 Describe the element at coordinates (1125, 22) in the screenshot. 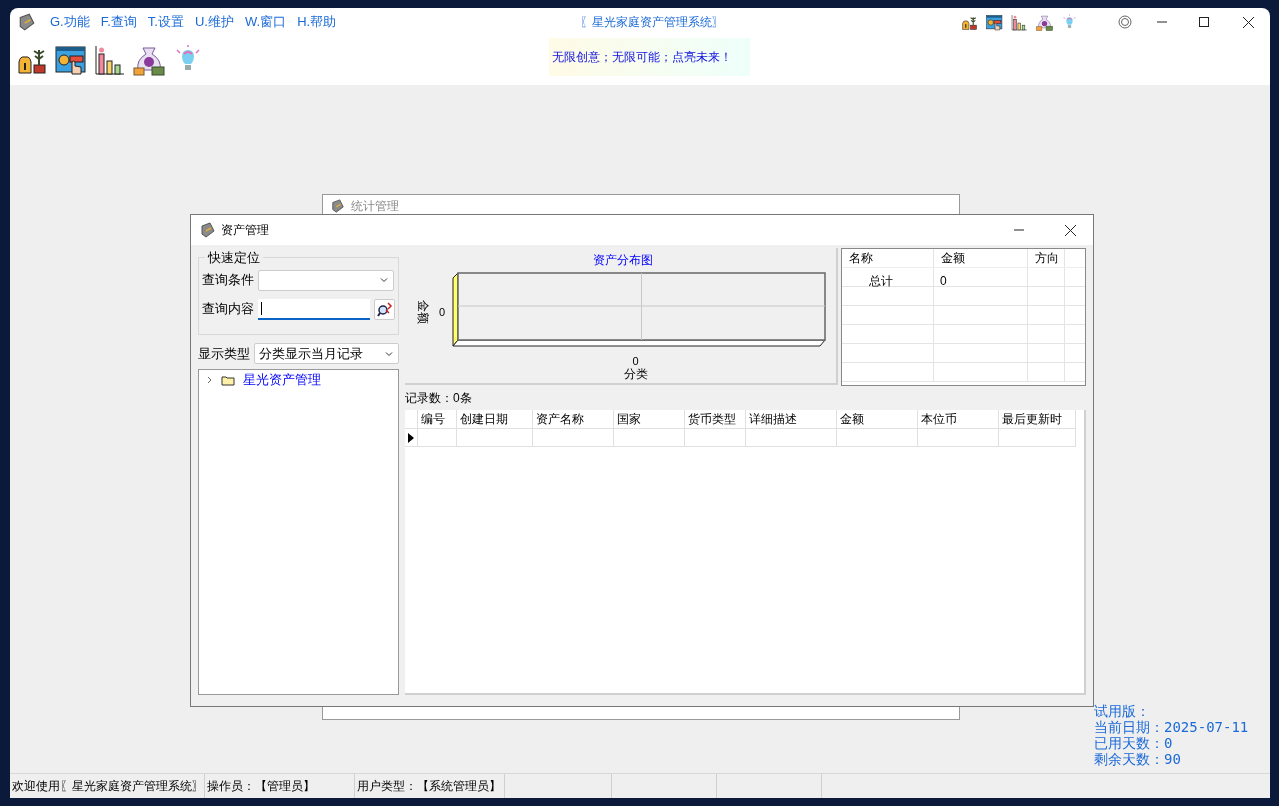

I see `radio-circle-icon` at that location.